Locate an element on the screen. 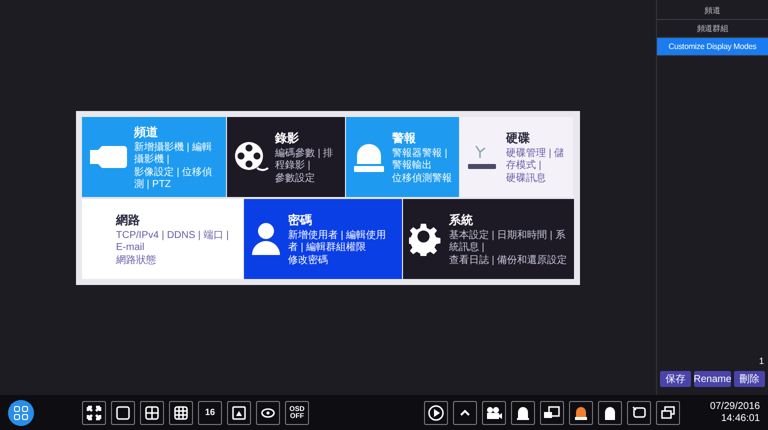  play-button is located at coordinates (436, 412).